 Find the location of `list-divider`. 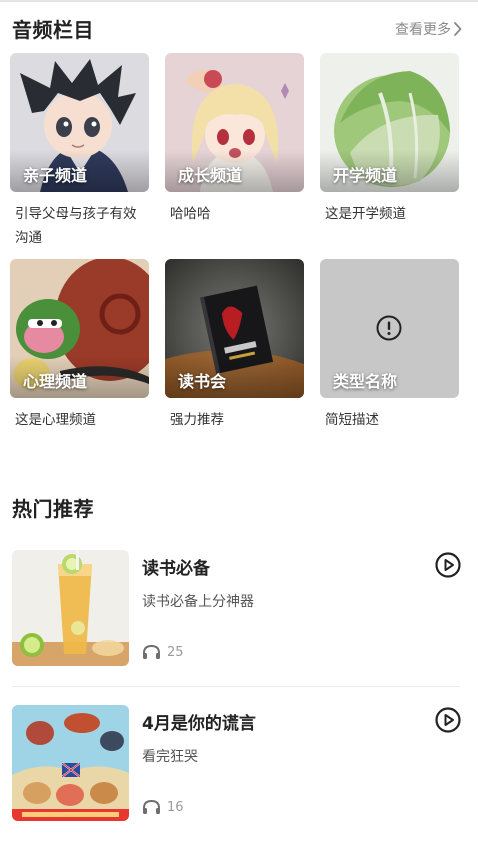

list-divider is located at coordinates (236, 686).